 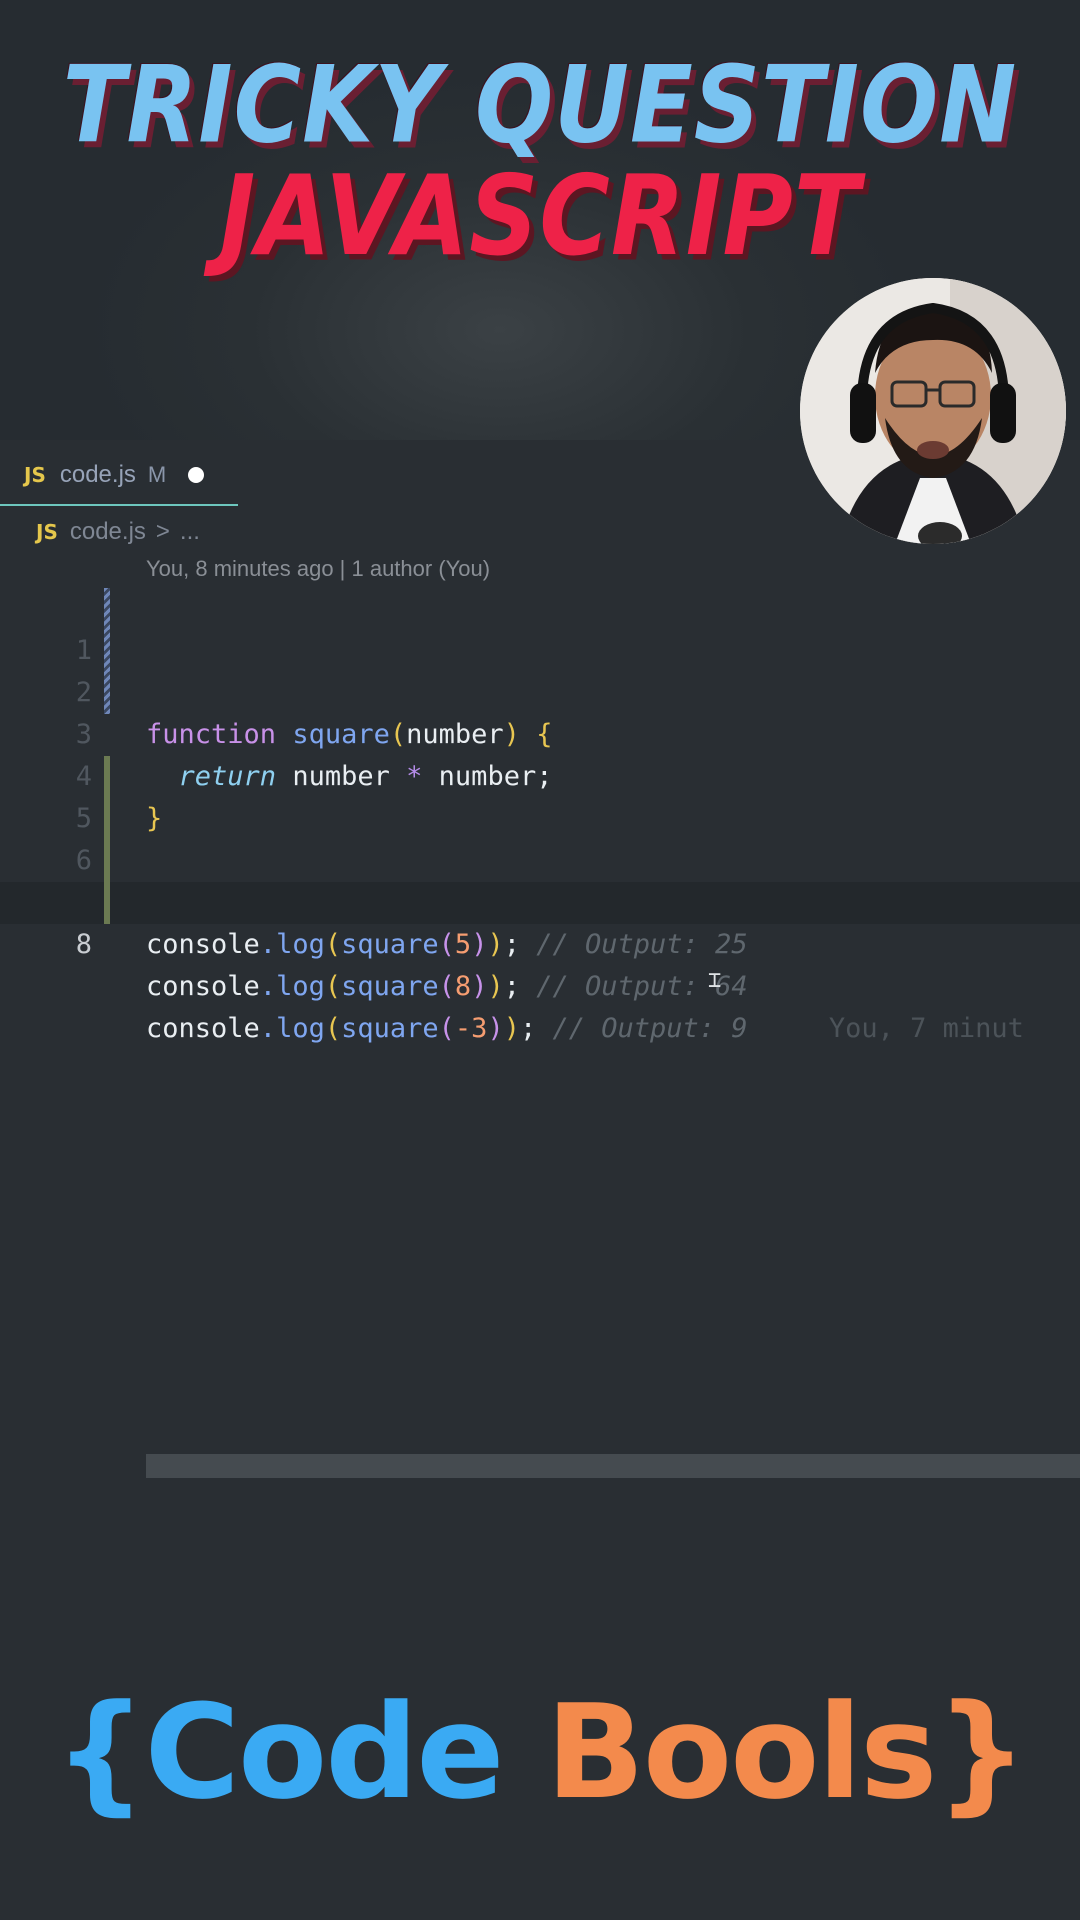 I want to click on tab-filename: code.js, so click(x=97, y=474).